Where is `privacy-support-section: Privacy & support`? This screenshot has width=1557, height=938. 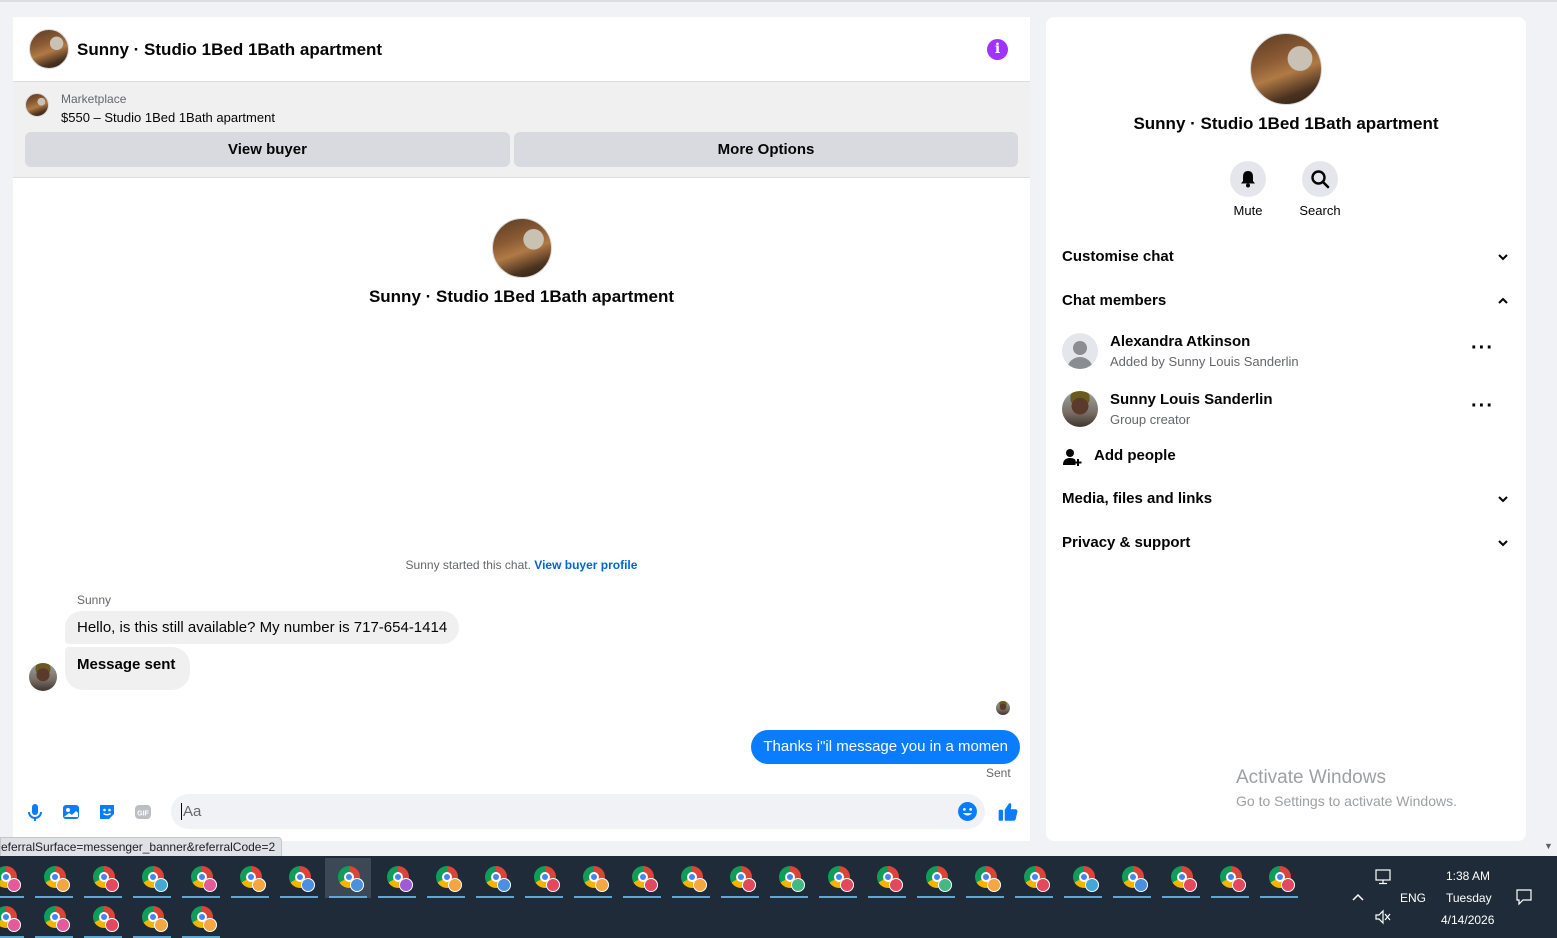
privacy-support-section: Privacy & support is located at coordinates (1286, 545).